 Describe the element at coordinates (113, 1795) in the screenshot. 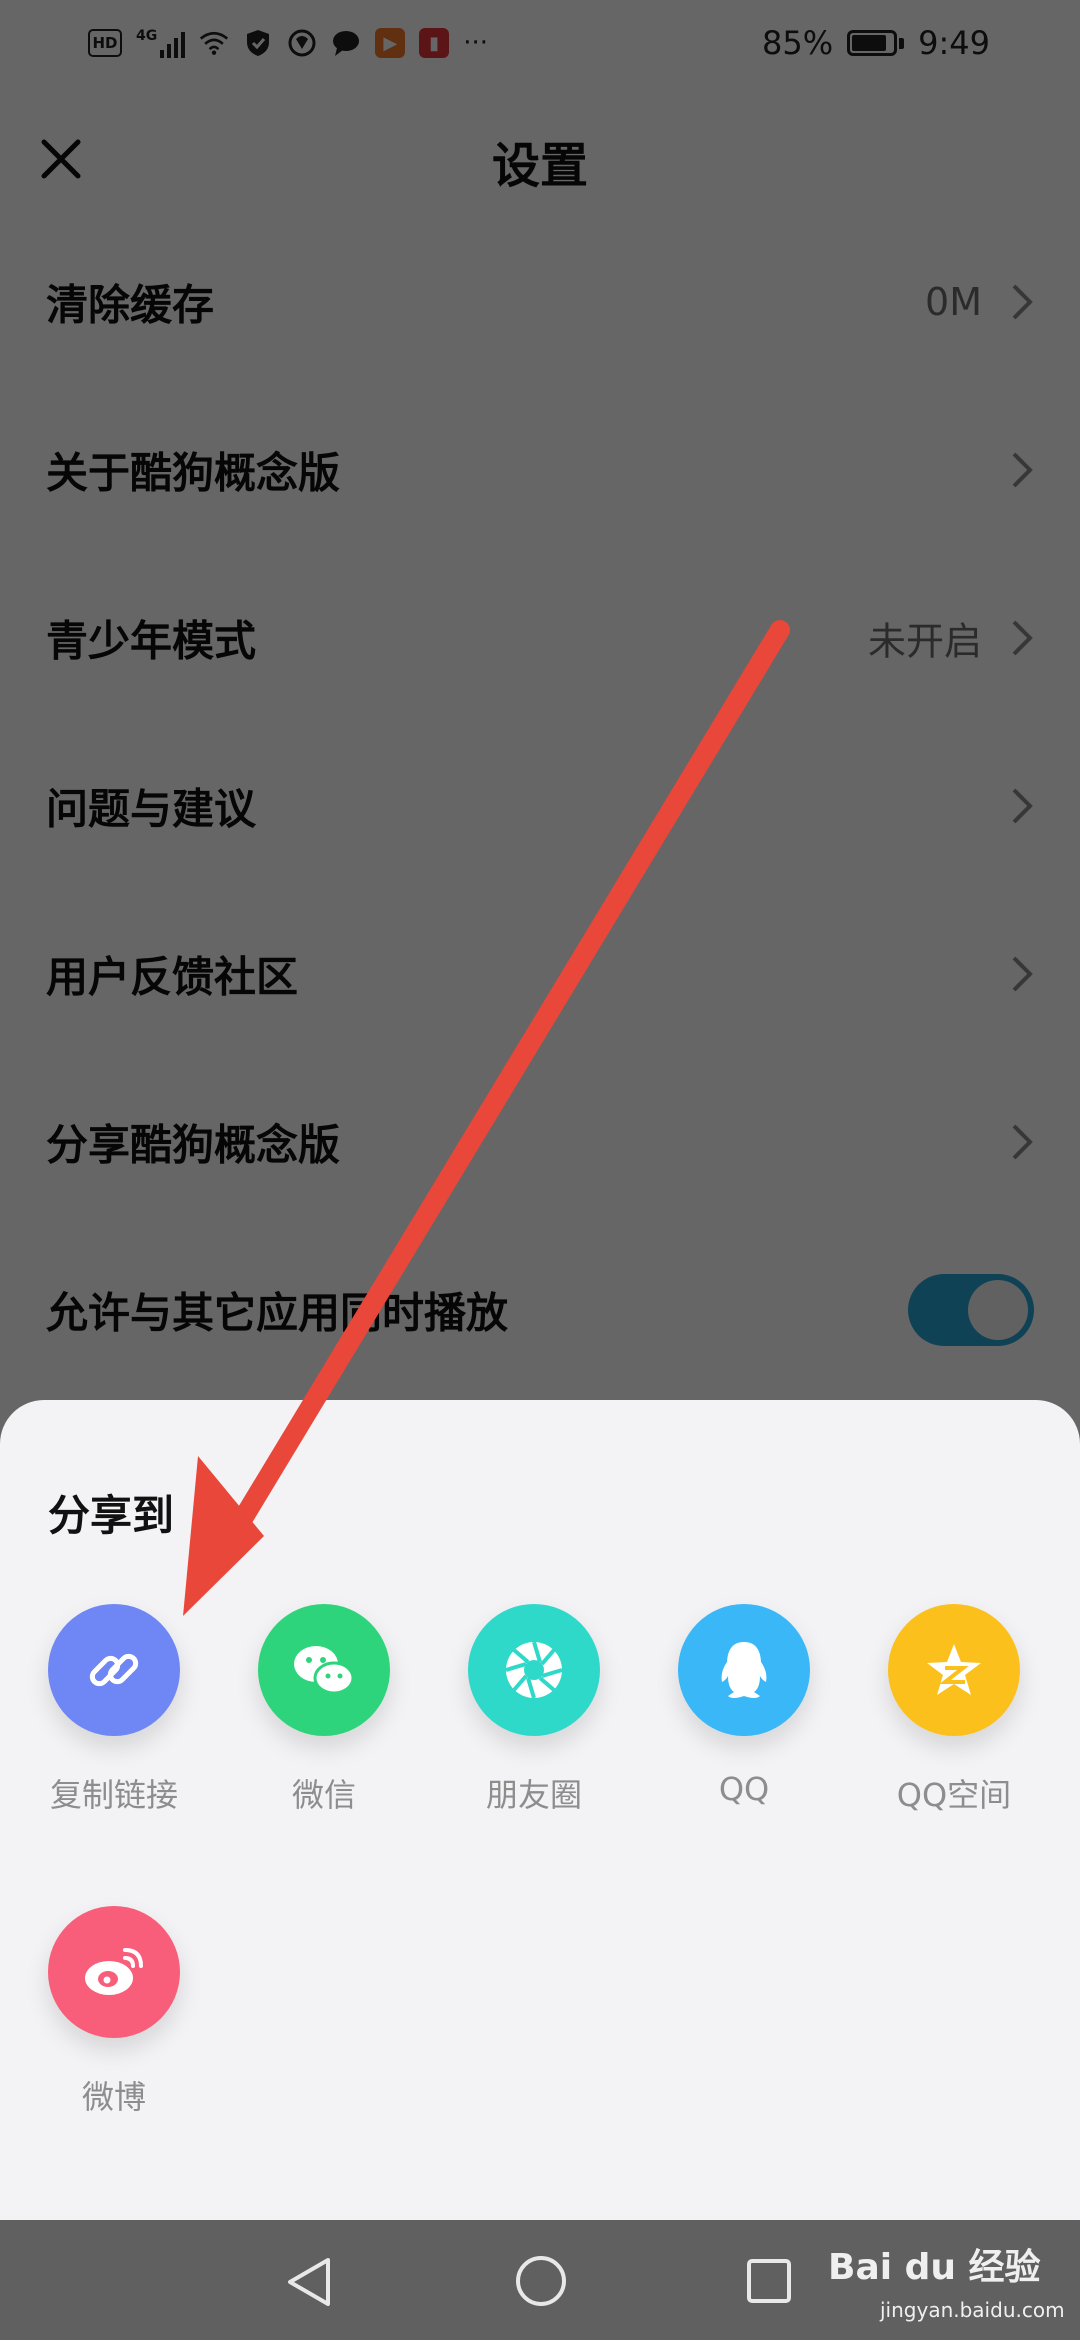

I see `share-option-label: 复制链接` at that location.